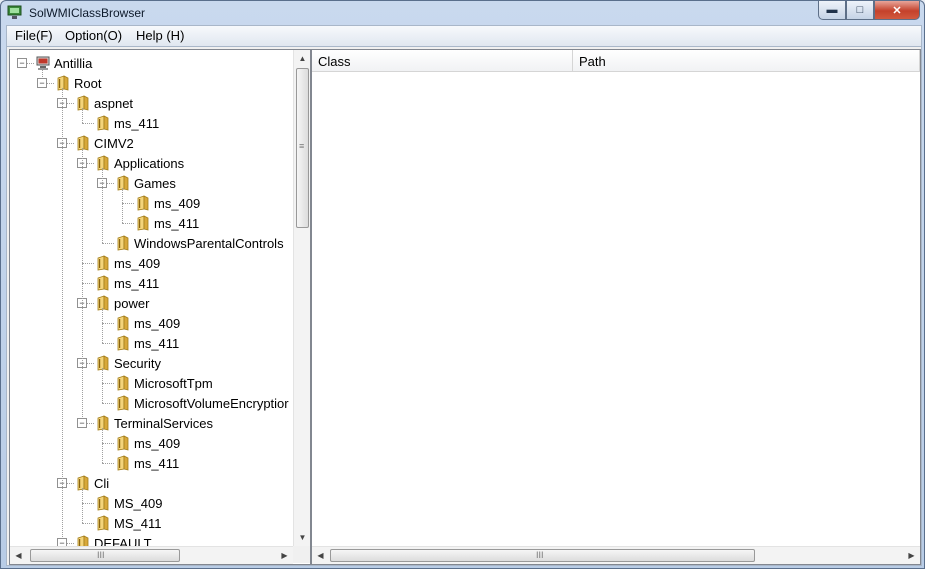 Image resolution: width=925 pixels, height=569 pixels. I want to click on menu-help: Help (H), so click(160, 35).